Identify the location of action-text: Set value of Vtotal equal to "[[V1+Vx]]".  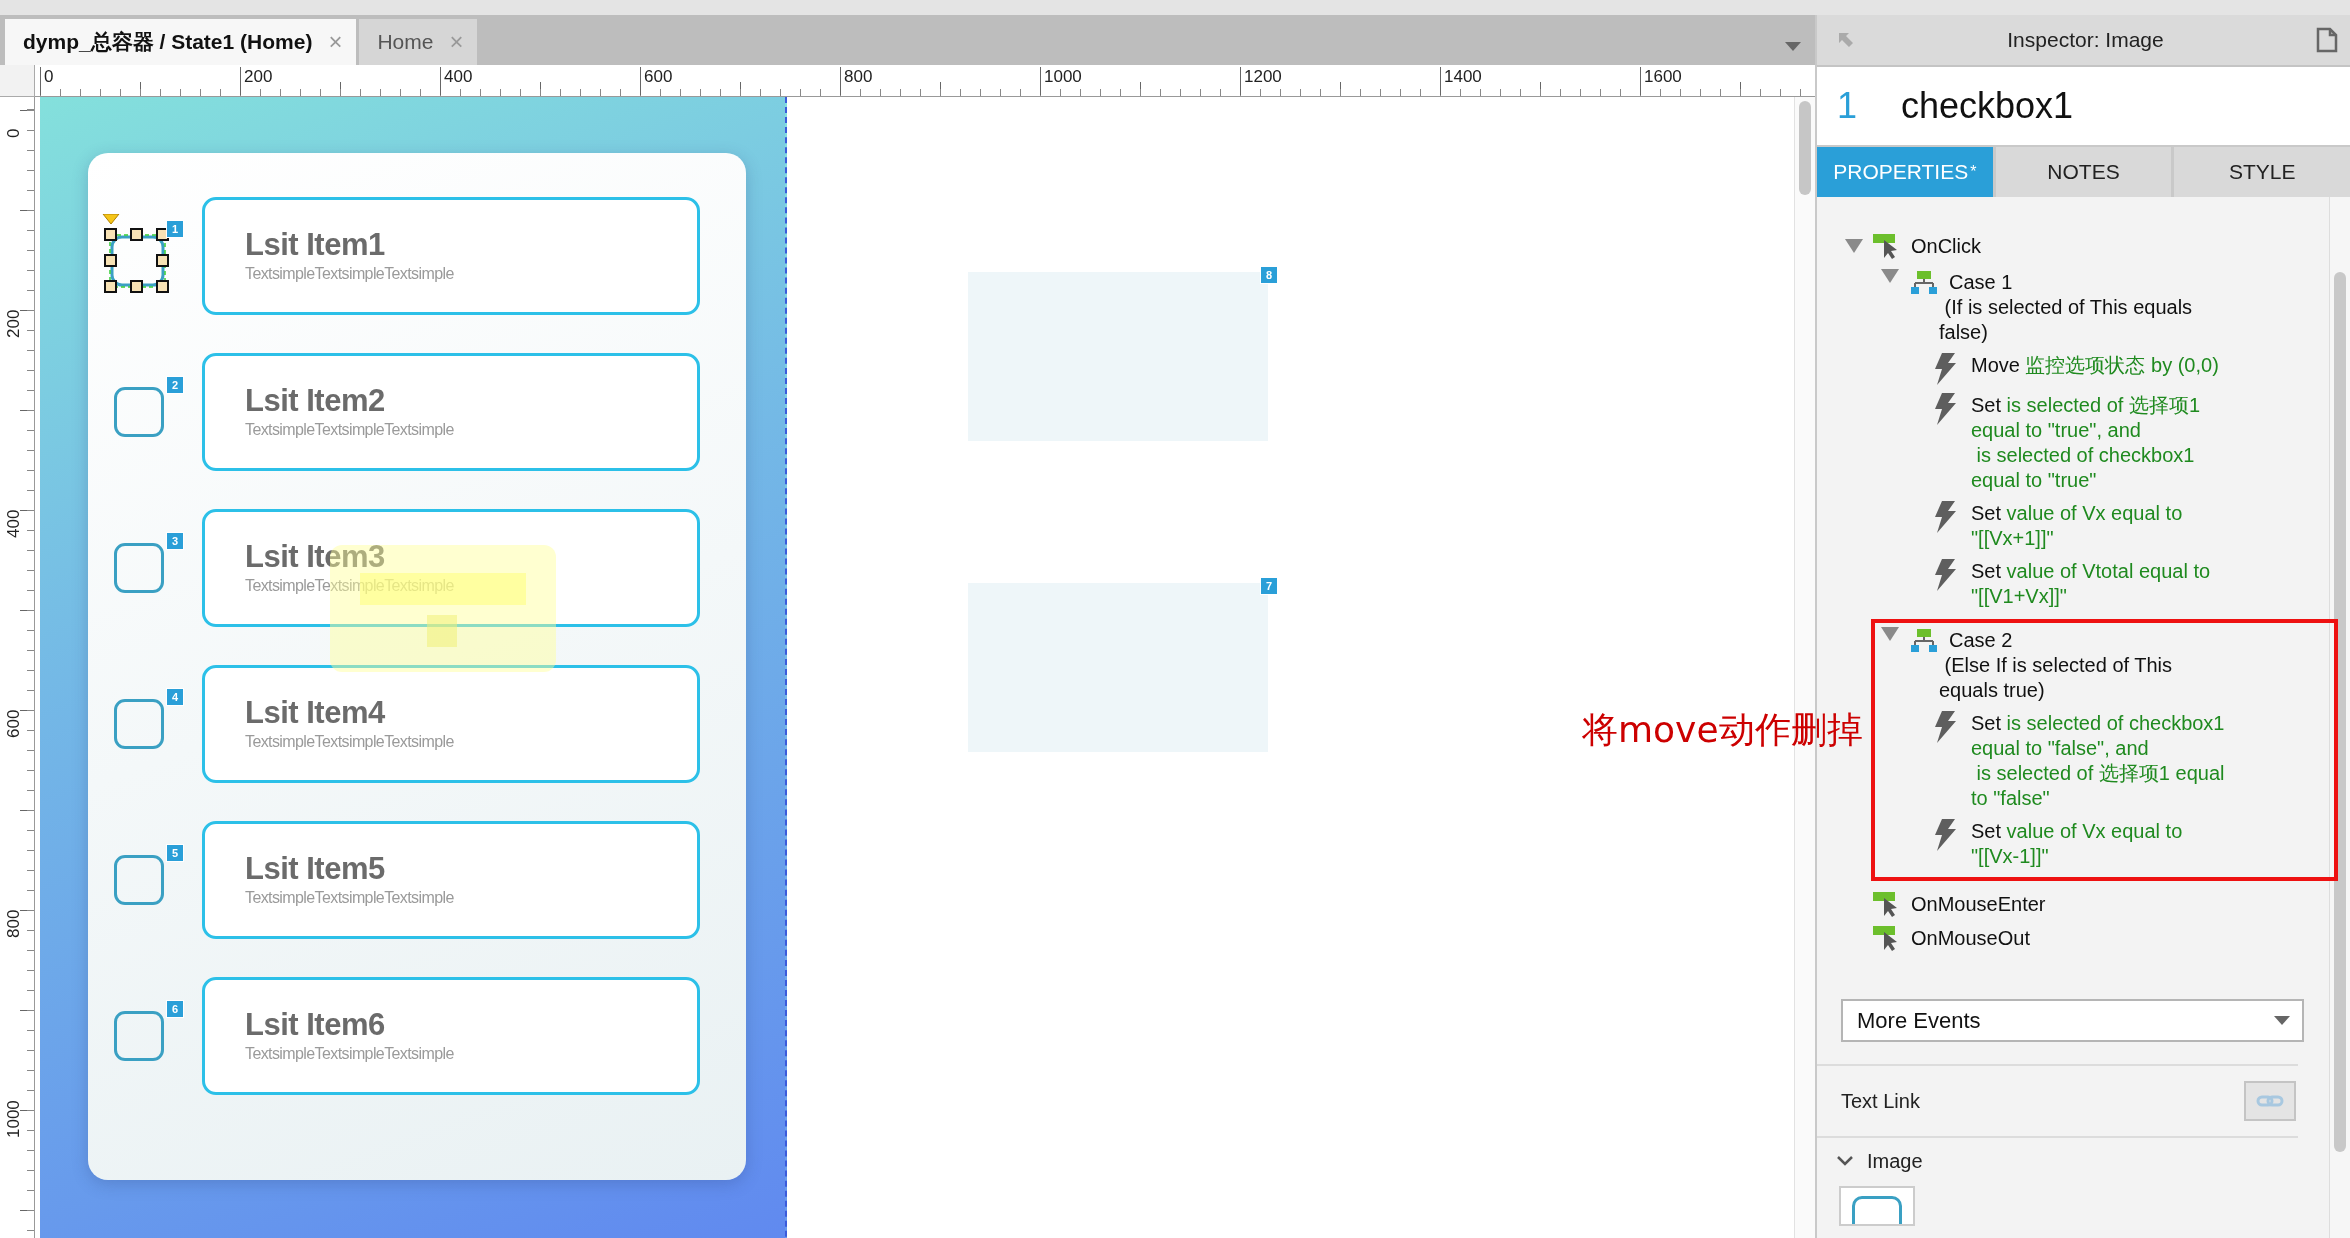
(2091, 584).